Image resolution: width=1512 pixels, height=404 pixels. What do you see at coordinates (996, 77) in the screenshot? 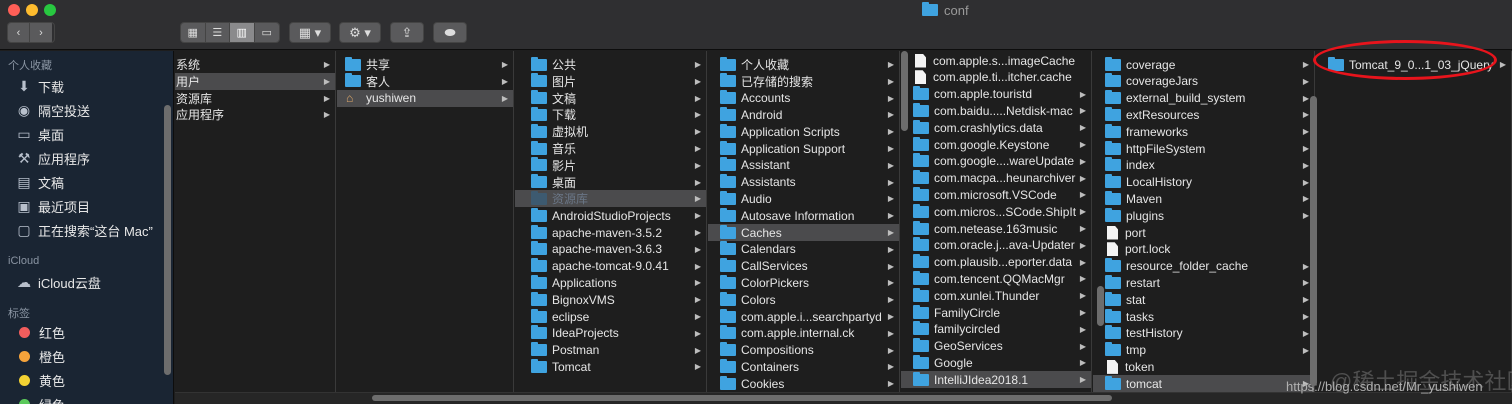
I see `column-row: com.apple.ti...itcher.cache` at bounding box center [996, 77].